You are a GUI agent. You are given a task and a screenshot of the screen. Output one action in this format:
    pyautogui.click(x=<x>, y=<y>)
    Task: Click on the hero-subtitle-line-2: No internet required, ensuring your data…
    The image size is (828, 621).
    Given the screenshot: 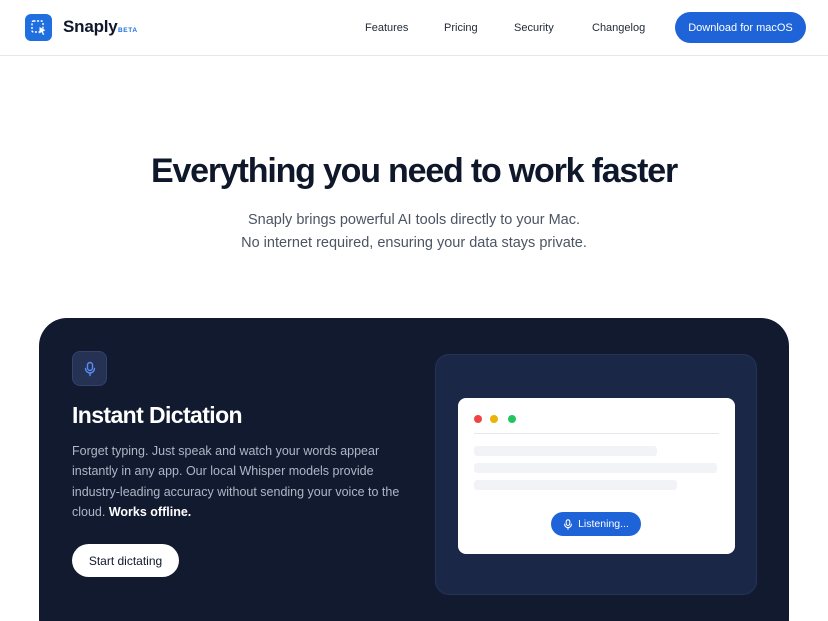 What is the action you would take?
    pyautogui.click(x=414, y=243)
    